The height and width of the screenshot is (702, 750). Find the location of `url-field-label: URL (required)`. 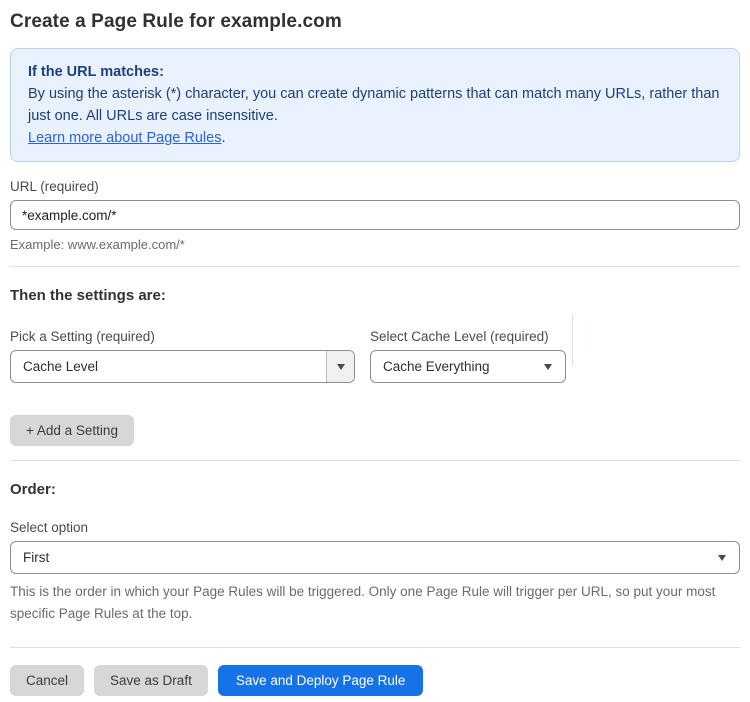

url-field-label: URL (required) is located at coordinates (54, 186).